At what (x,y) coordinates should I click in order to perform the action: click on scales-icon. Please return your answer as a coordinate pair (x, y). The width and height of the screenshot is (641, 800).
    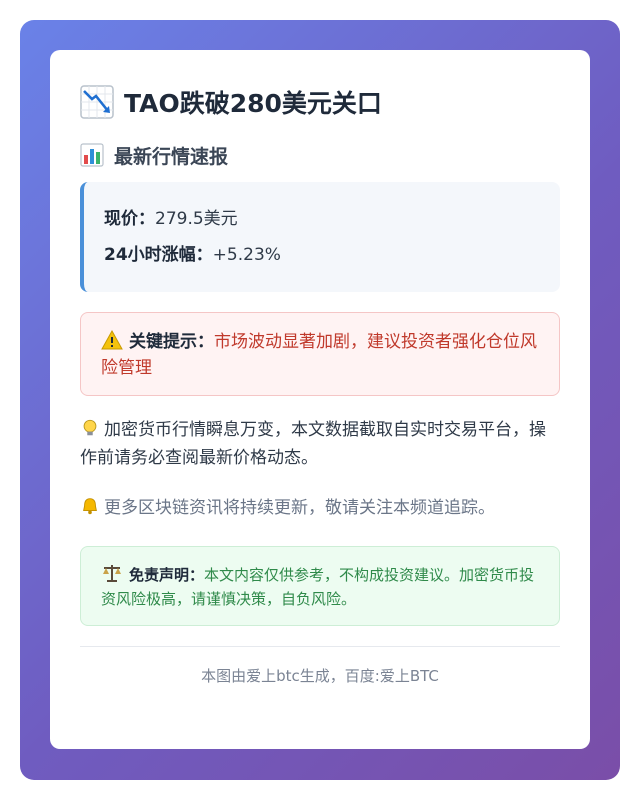
    Looking at the image, I should click on (112, 573).